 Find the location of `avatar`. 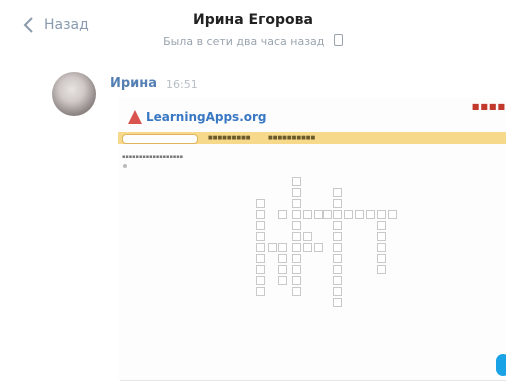

avatar is located at coordinates (74, 94).